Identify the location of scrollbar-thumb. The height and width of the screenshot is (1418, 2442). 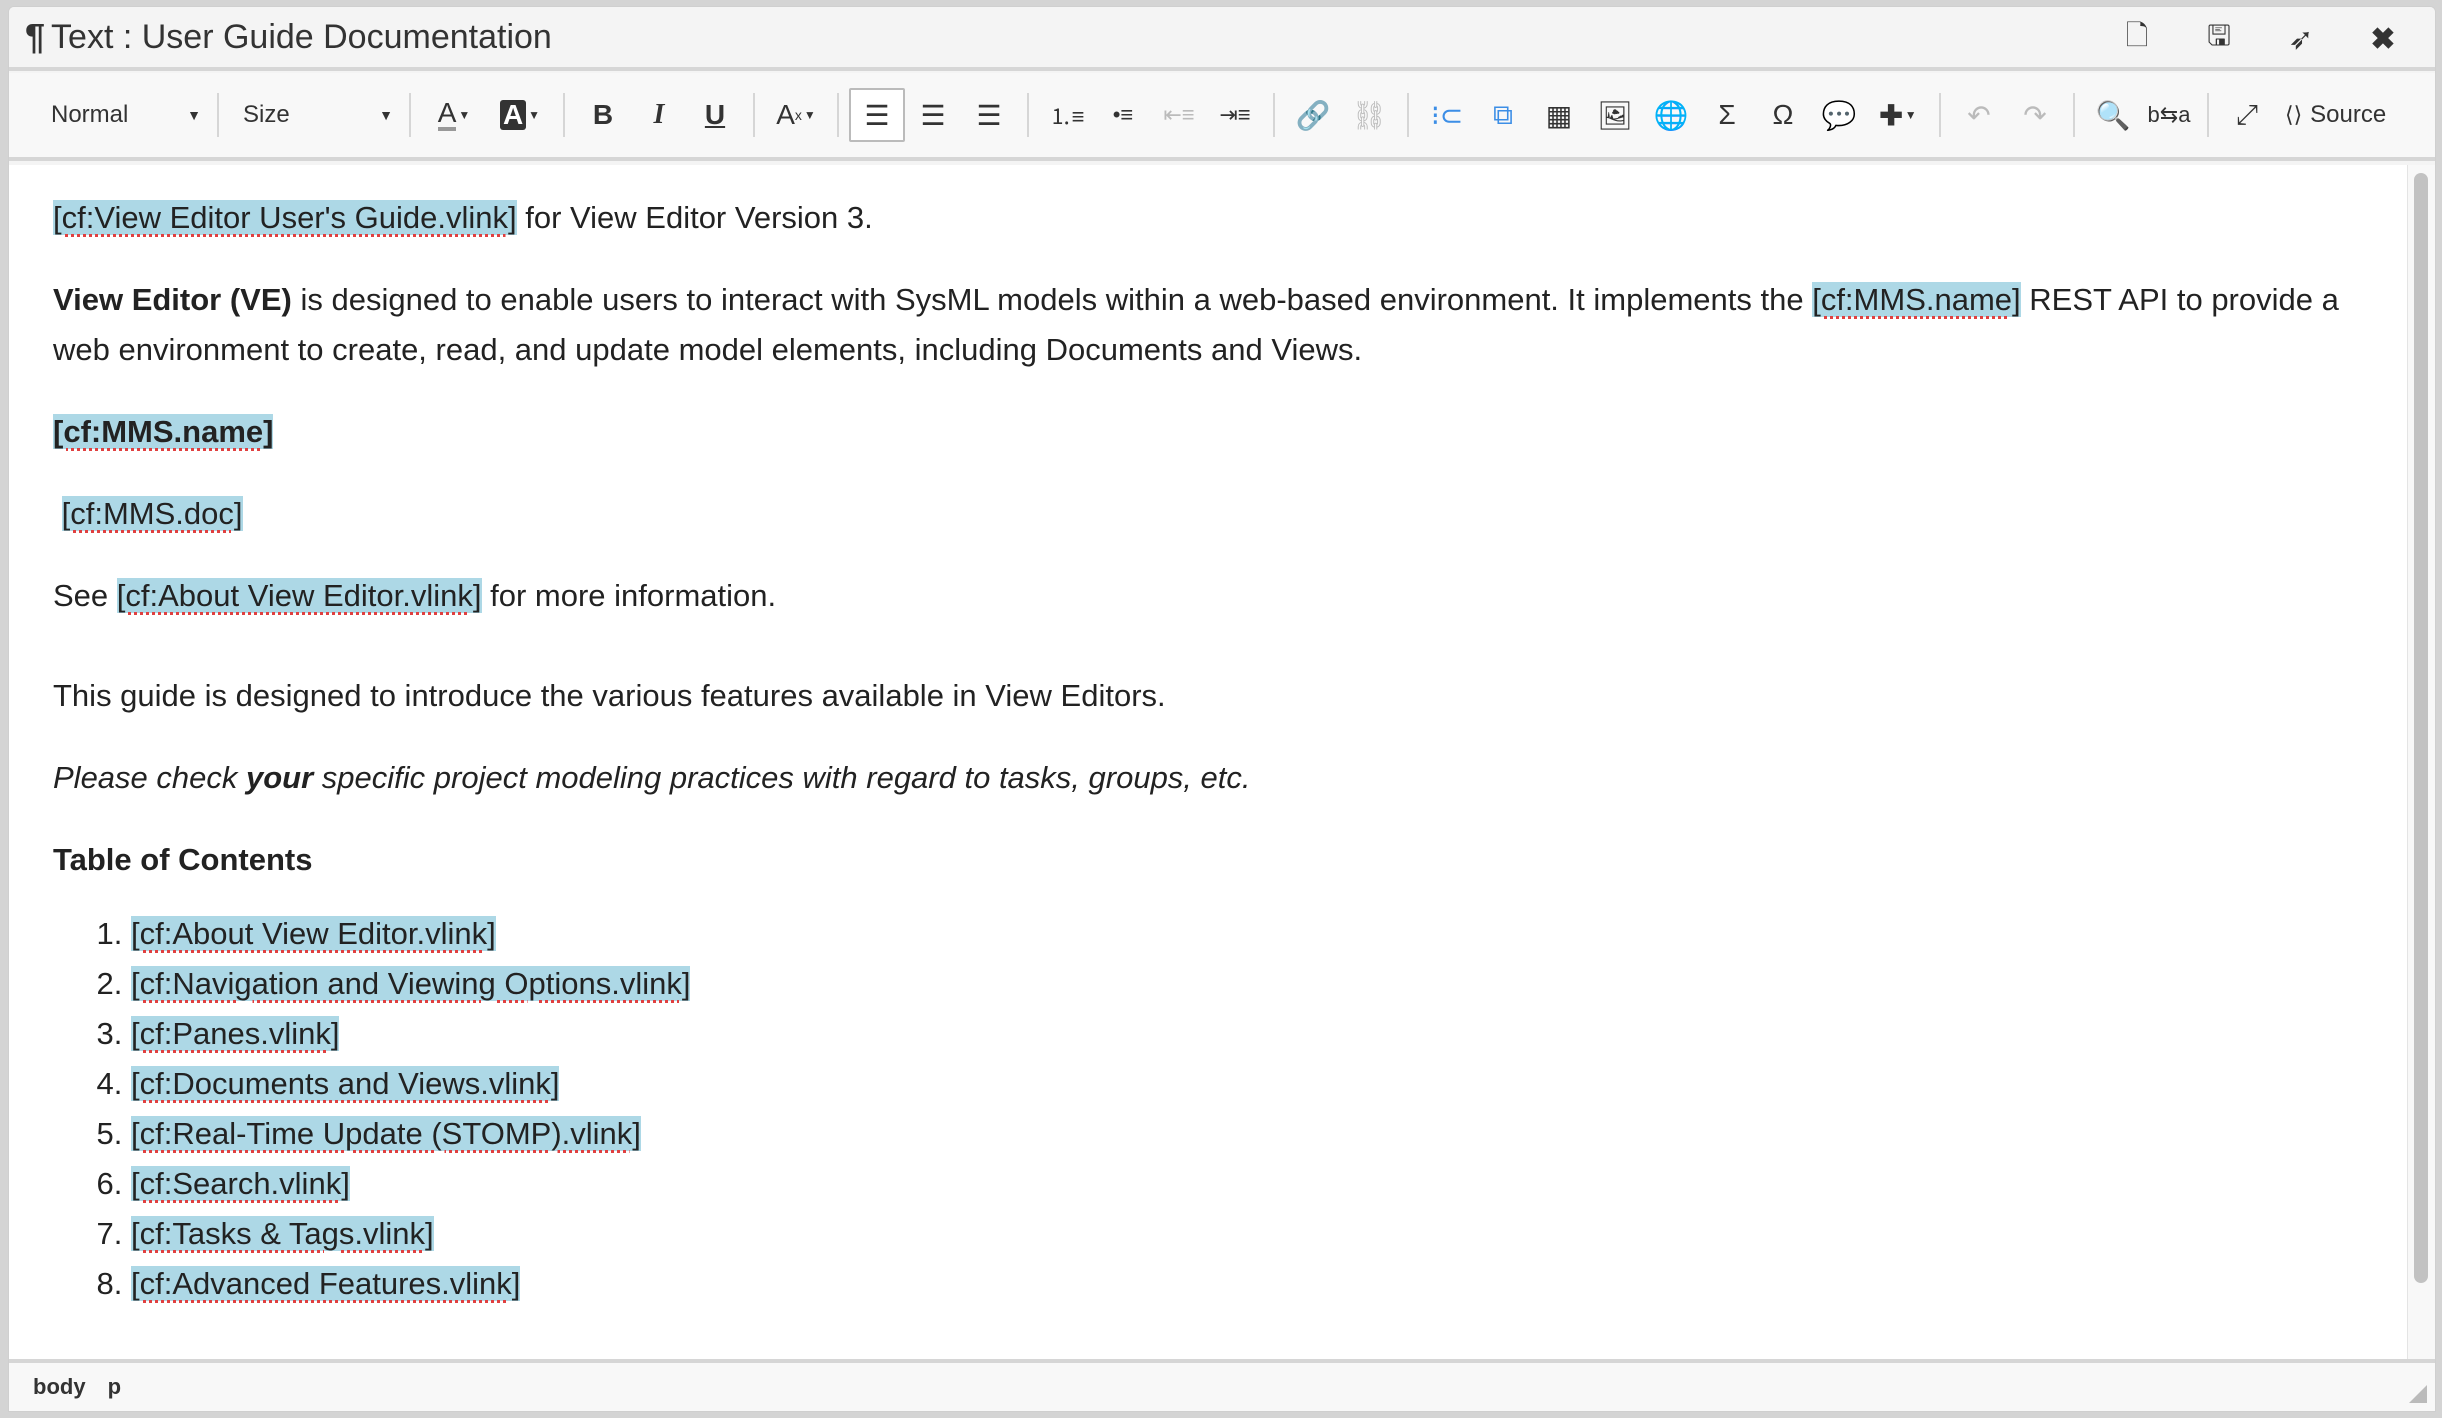
(2421, 728).